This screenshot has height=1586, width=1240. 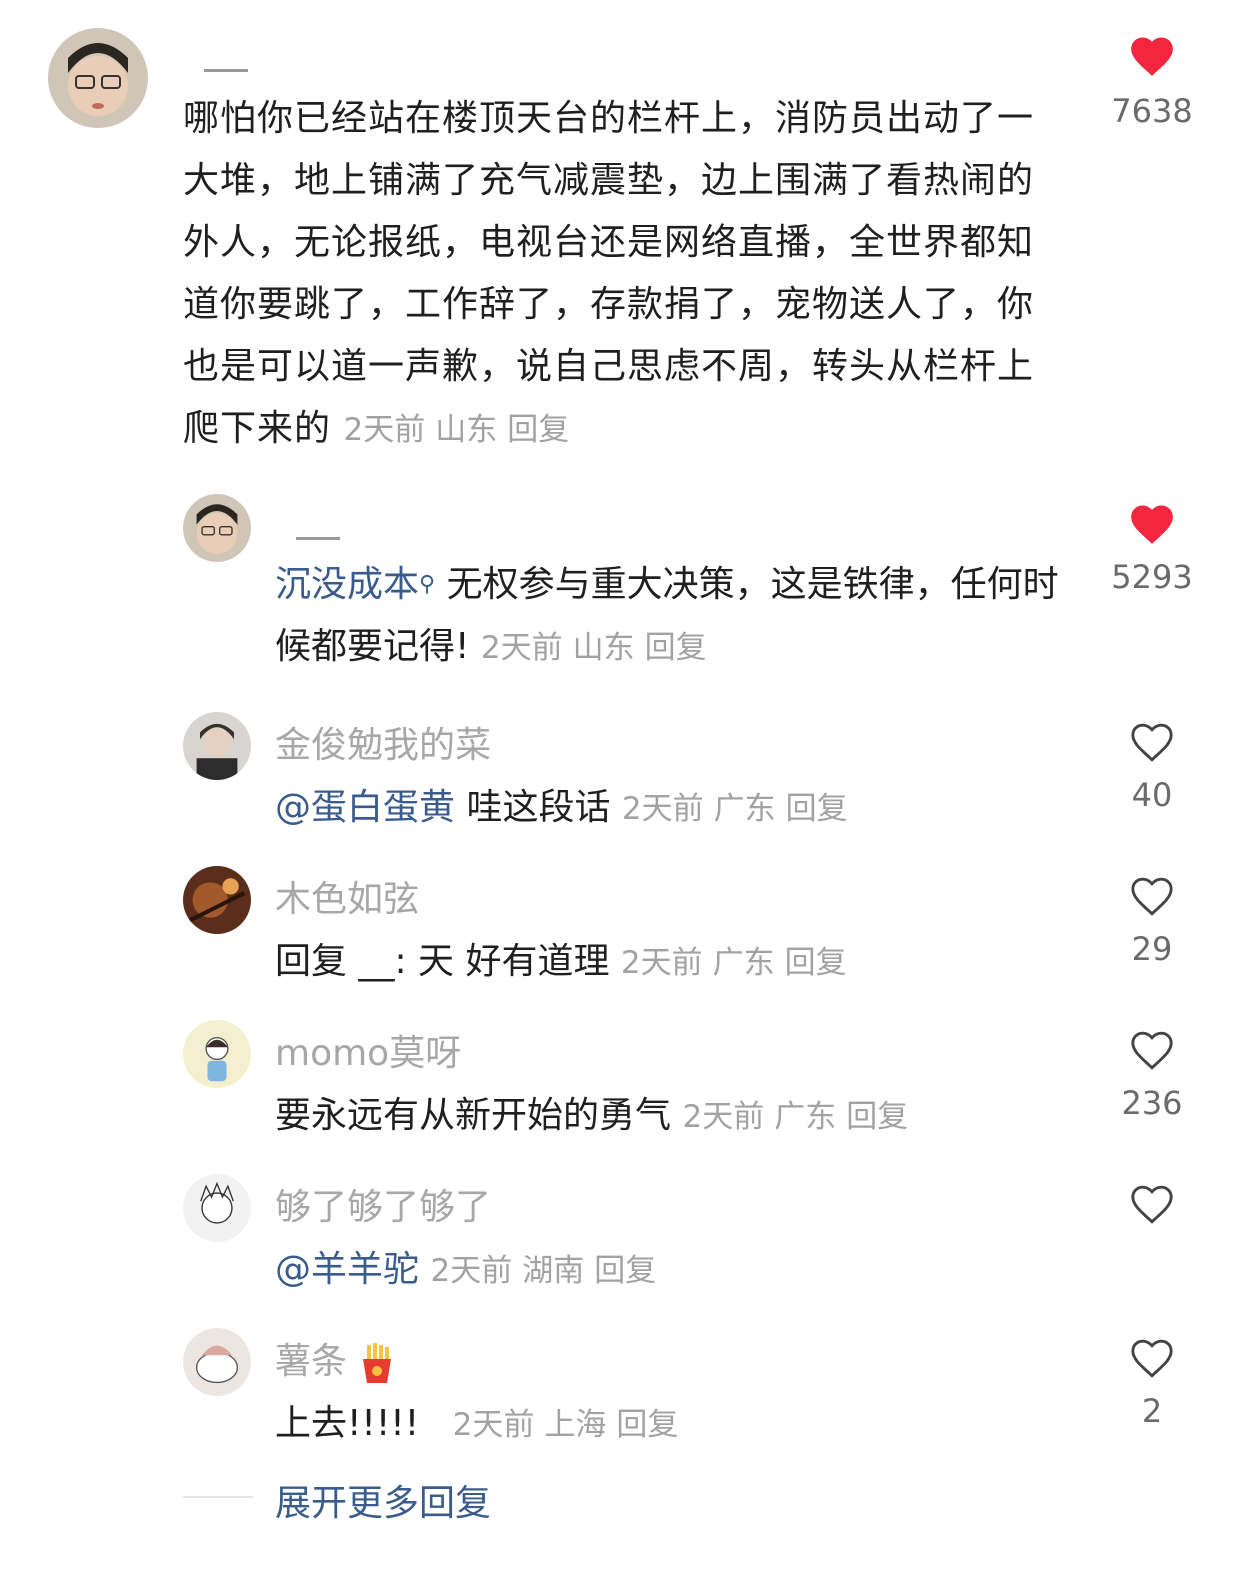 I want to click on like-count: 236, so click(x=1152, y=1103).